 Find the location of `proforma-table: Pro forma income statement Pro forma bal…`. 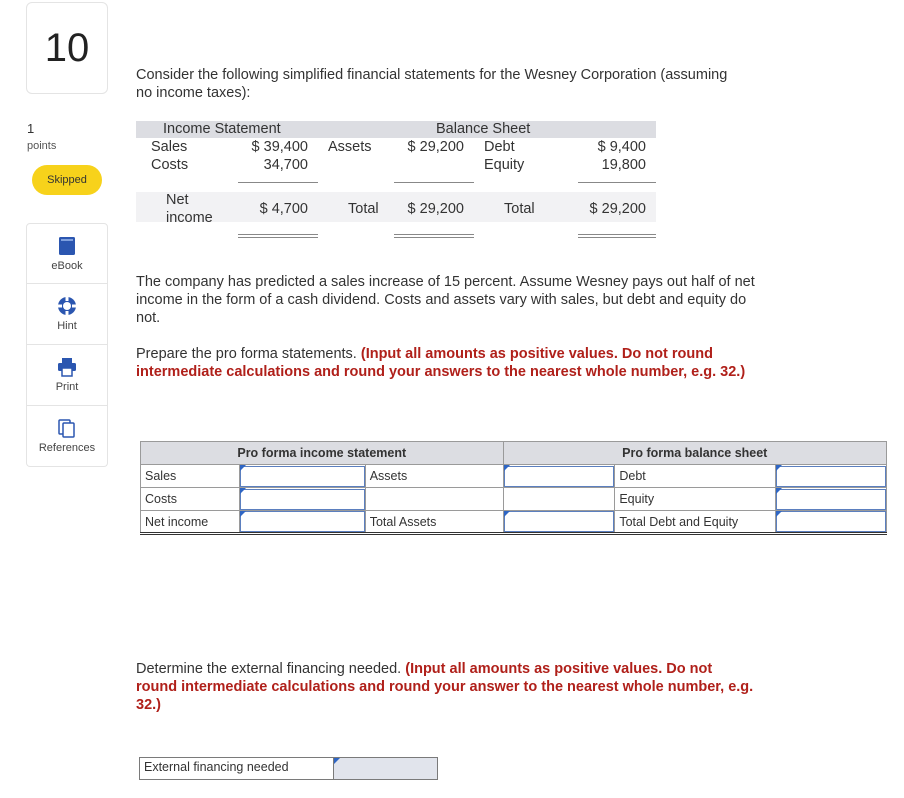

proforma-table: Pro forma income statement Pro forma bal… is located at coordinates (514, 488).